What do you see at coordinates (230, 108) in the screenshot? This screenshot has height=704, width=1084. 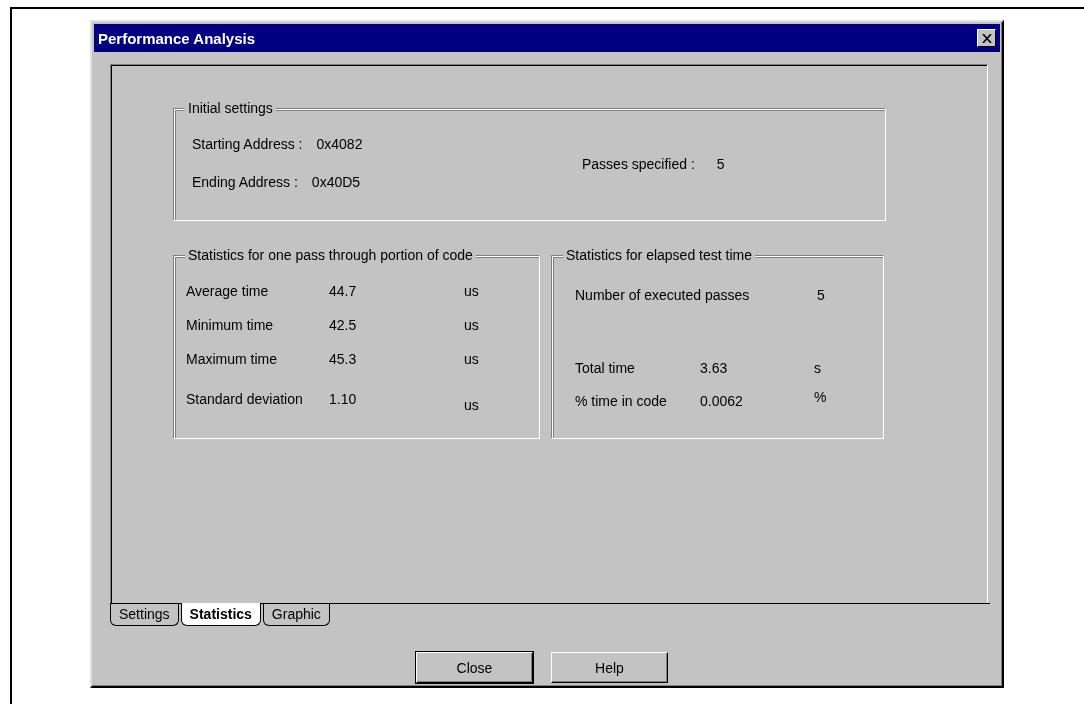 I see `group-title: Initial settings` at bounding box center [230, 108].